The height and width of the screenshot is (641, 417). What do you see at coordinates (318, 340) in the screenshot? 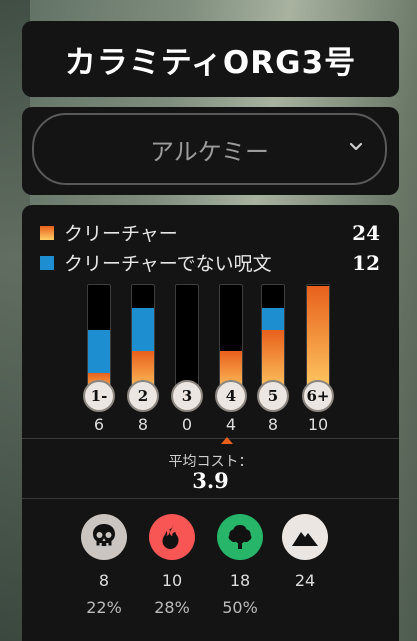
I see `bar-creature-segment` at bounding box center [318, 340].